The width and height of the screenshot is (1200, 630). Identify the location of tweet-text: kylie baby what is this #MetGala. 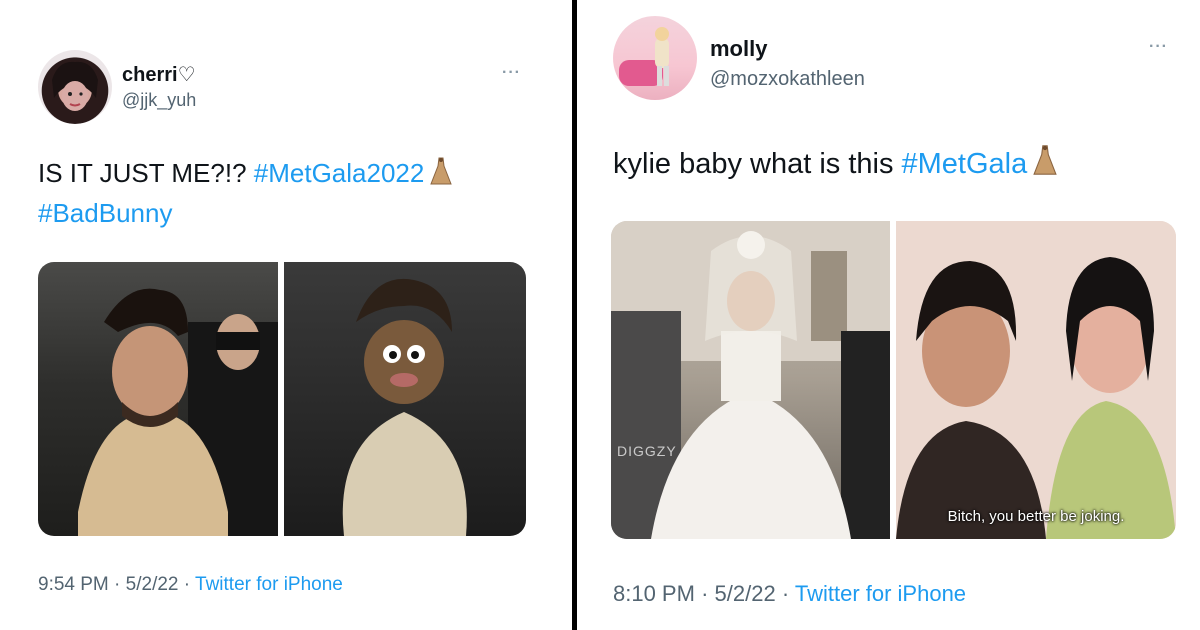
(898, 165).